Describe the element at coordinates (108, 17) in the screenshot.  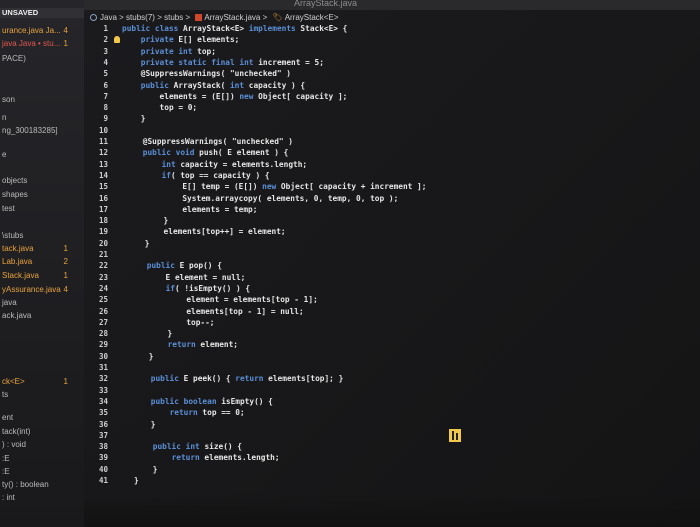
I see `breadcrumb-item: Java` at that location.